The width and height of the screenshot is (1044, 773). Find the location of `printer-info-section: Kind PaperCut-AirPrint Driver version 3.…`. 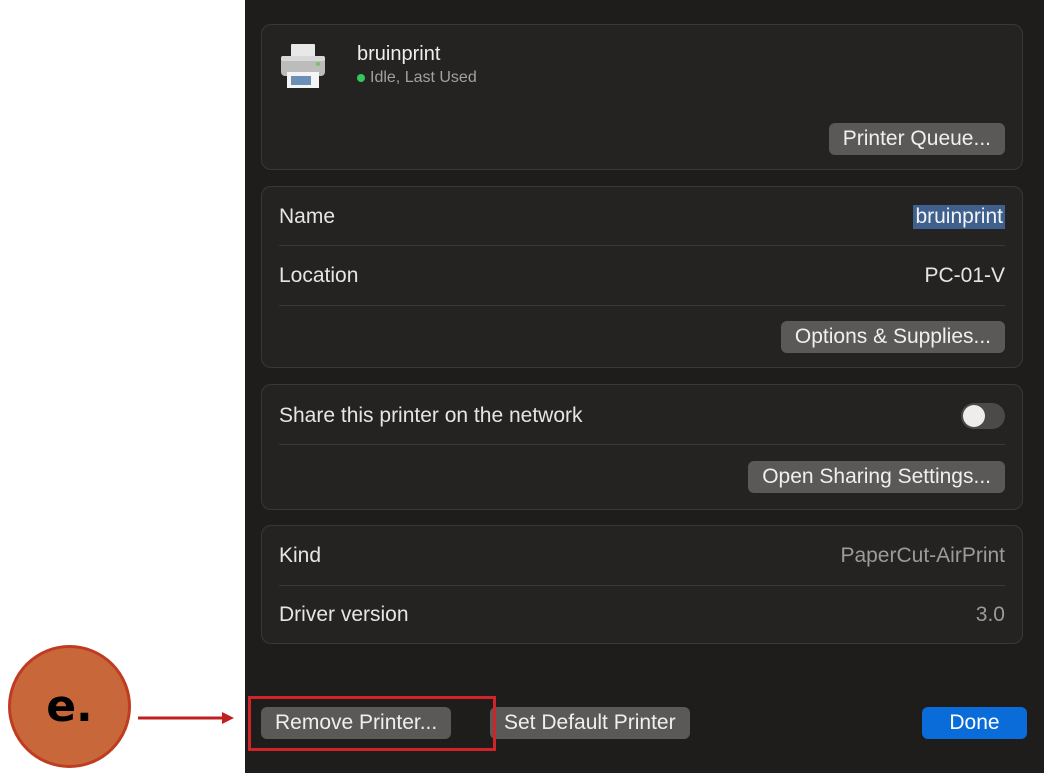

printer-info-section: Kind PaperCut-AirPrint Driver version 3.… is located at coordinates (642, 584).